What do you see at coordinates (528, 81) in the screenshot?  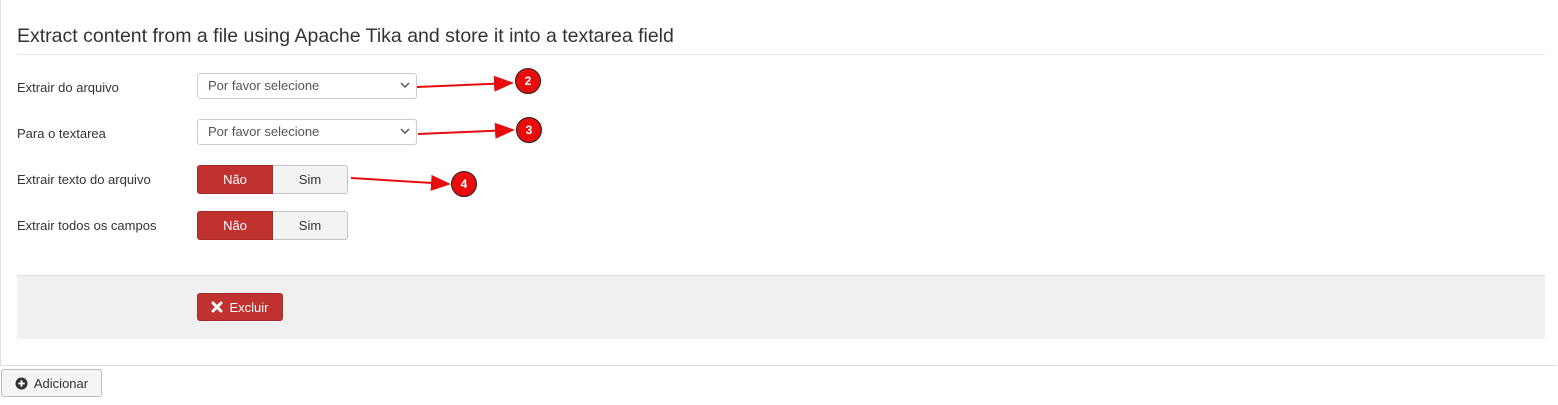 I see `annotation-badge-2: 2` at bounding box center [528, 81].